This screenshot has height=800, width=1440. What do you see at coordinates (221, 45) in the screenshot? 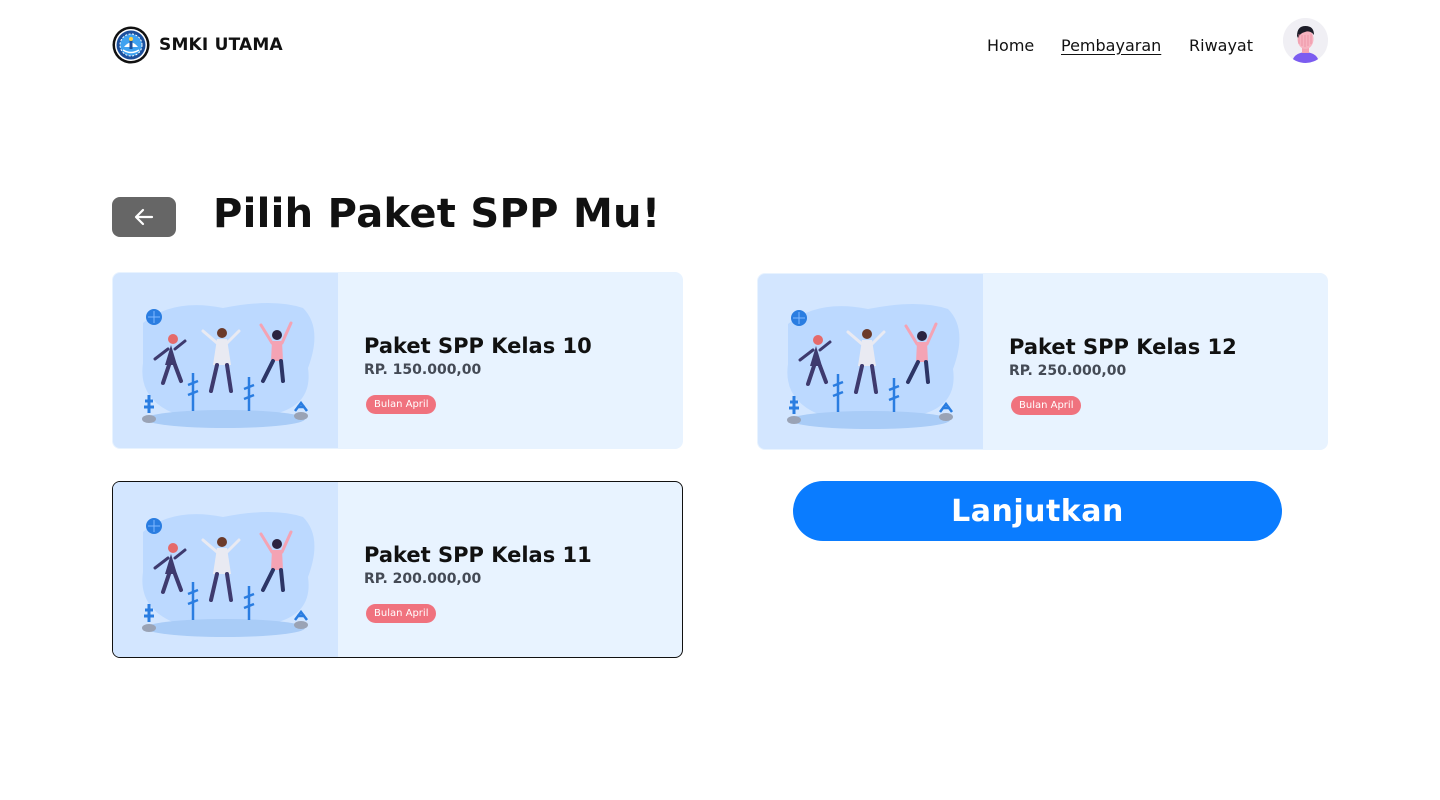
I see `brand-name: SMKI UTAMA` at bounding box center [221, 45].